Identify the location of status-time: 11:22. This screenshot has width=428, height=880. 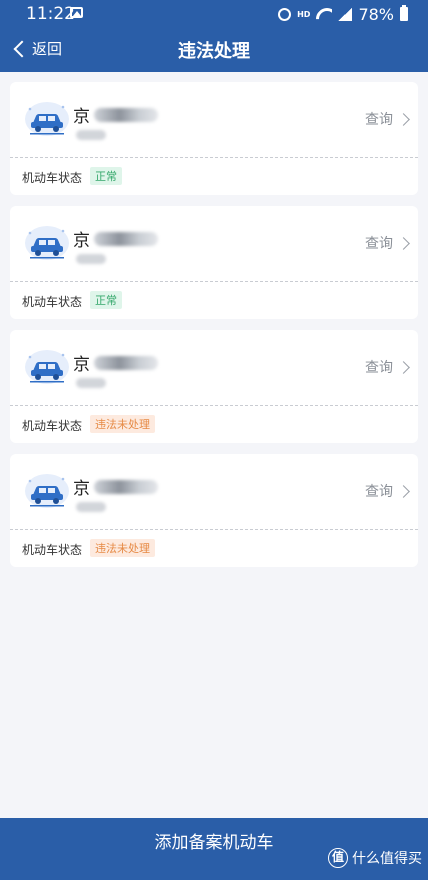
(50, 14).